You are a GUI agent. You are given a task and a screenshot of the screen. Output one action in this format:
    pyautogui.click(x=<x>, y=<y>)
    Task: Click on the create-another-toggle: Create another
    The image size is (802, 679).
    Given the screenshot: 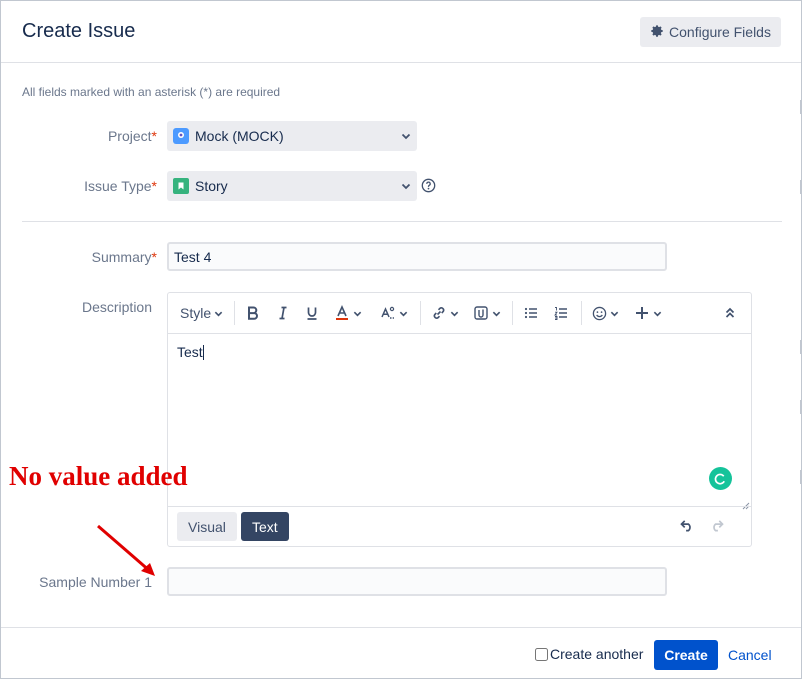 What is the action you would take?
    pyautogui.click(x=589, y=654)
    